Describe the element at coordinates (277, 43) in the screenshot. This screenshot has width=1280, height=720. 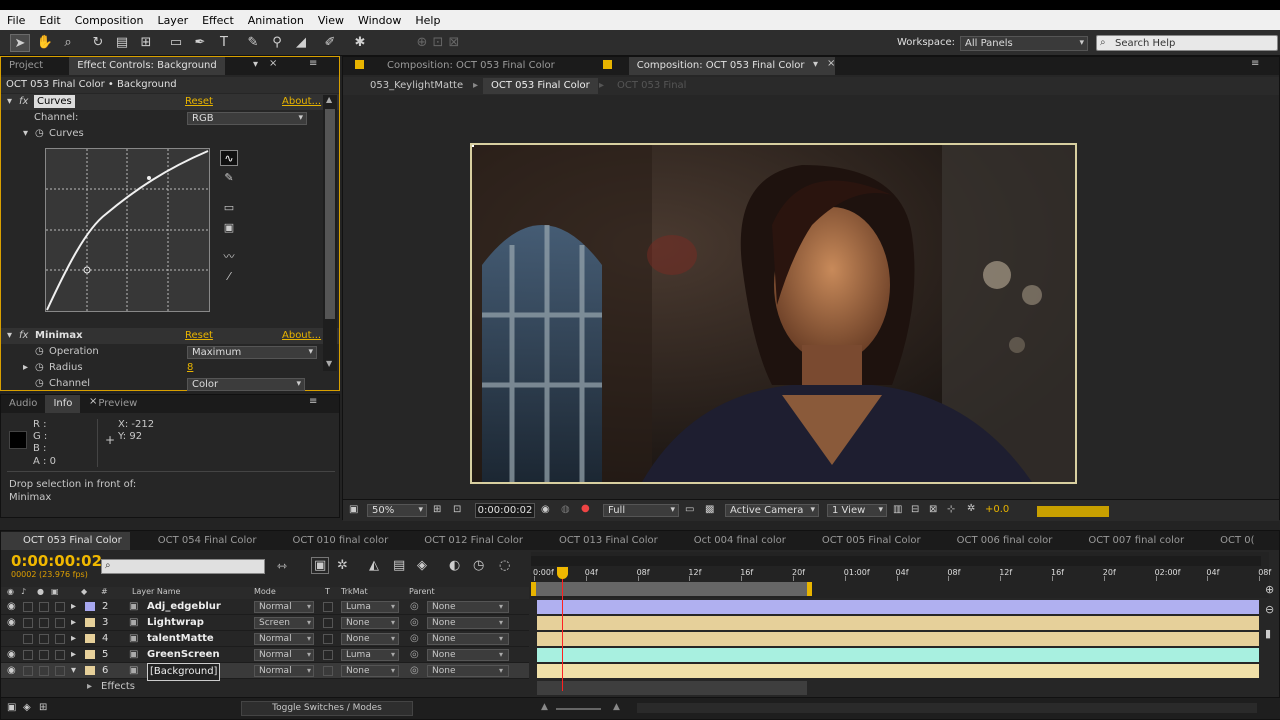
I see `clone-stamp-tool-icon: ⚲` at that location.